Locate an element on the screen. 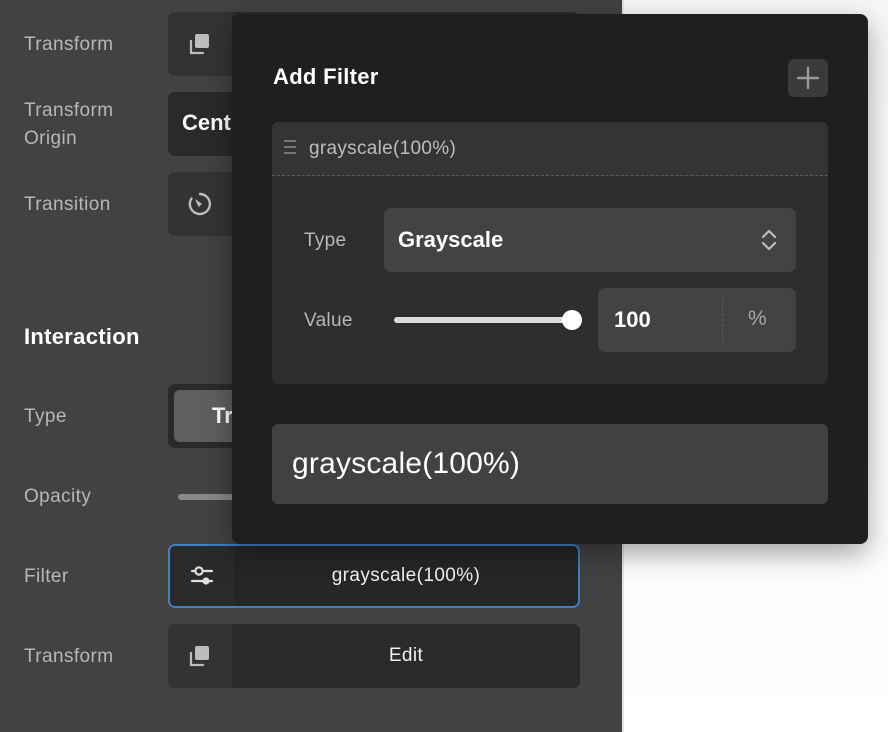 This screenshot has width=888, height=732. popover-title: Add Filter is located at coordinates (326, 76).